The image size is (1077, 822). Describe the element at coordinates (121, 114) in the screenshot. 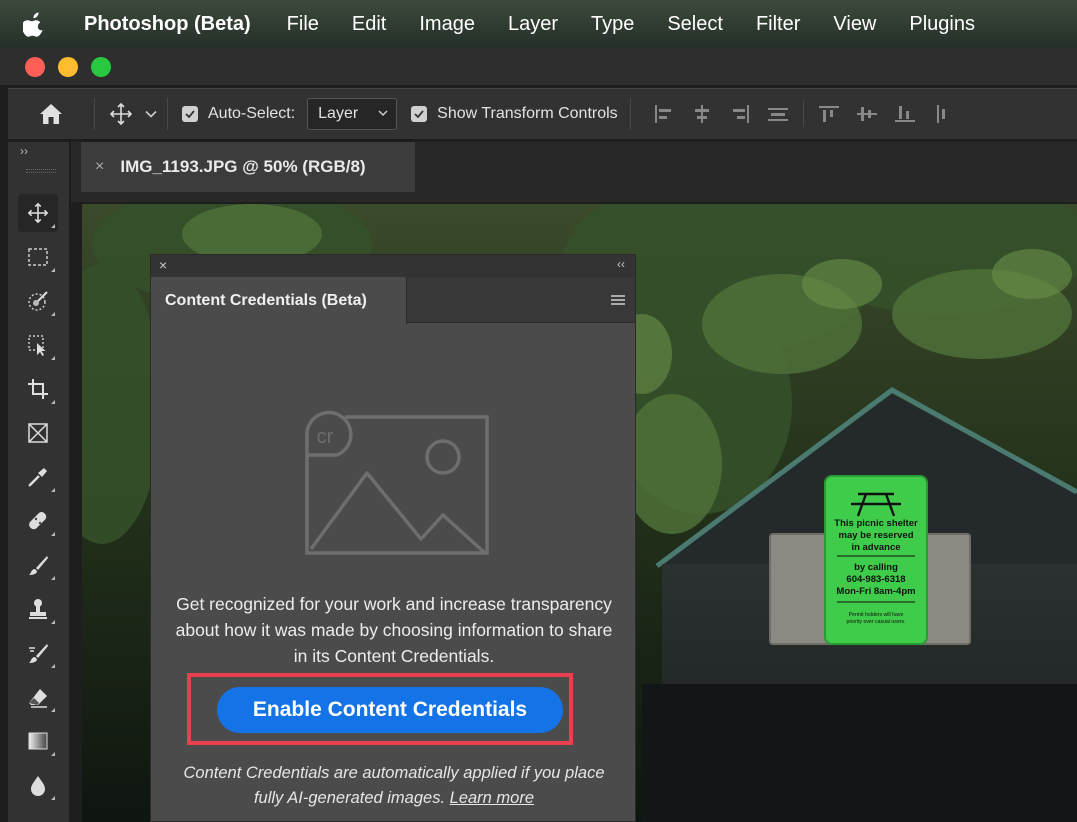

I see `move-icon` at that location.